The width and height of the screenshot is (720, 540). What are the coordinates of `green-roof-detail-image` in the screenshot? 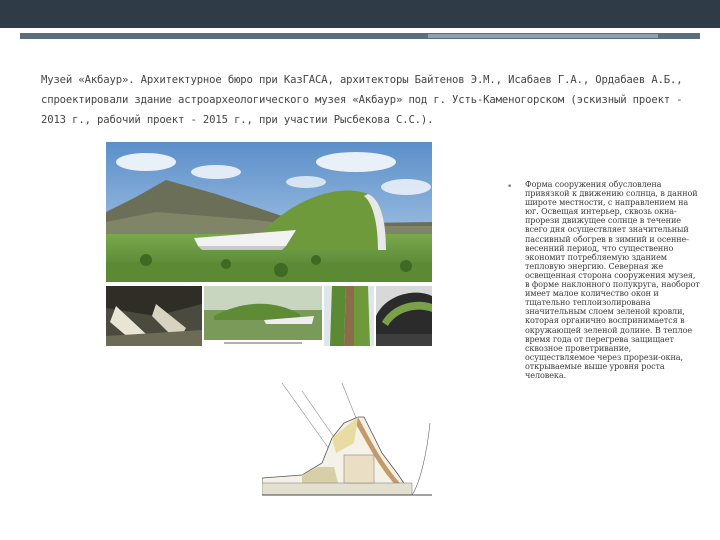 It's located at (349, 316).